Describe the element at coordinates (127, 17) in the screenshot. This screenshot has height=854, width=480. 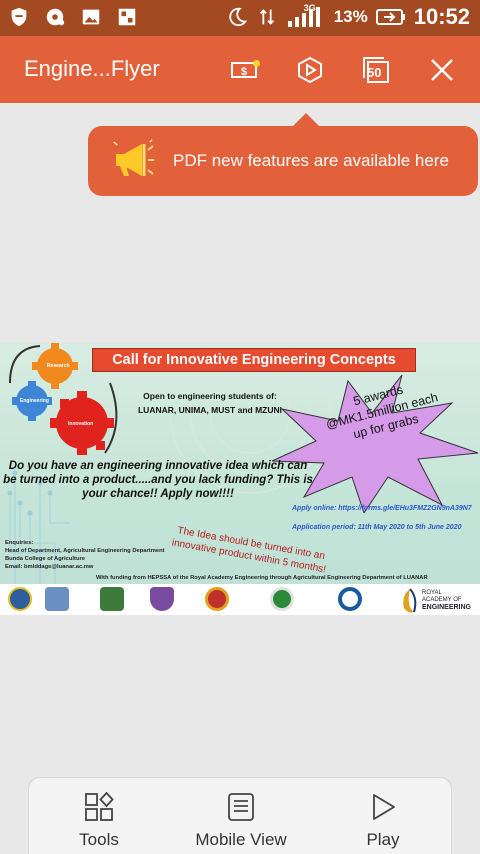
I see `gallery-icon` at that location.